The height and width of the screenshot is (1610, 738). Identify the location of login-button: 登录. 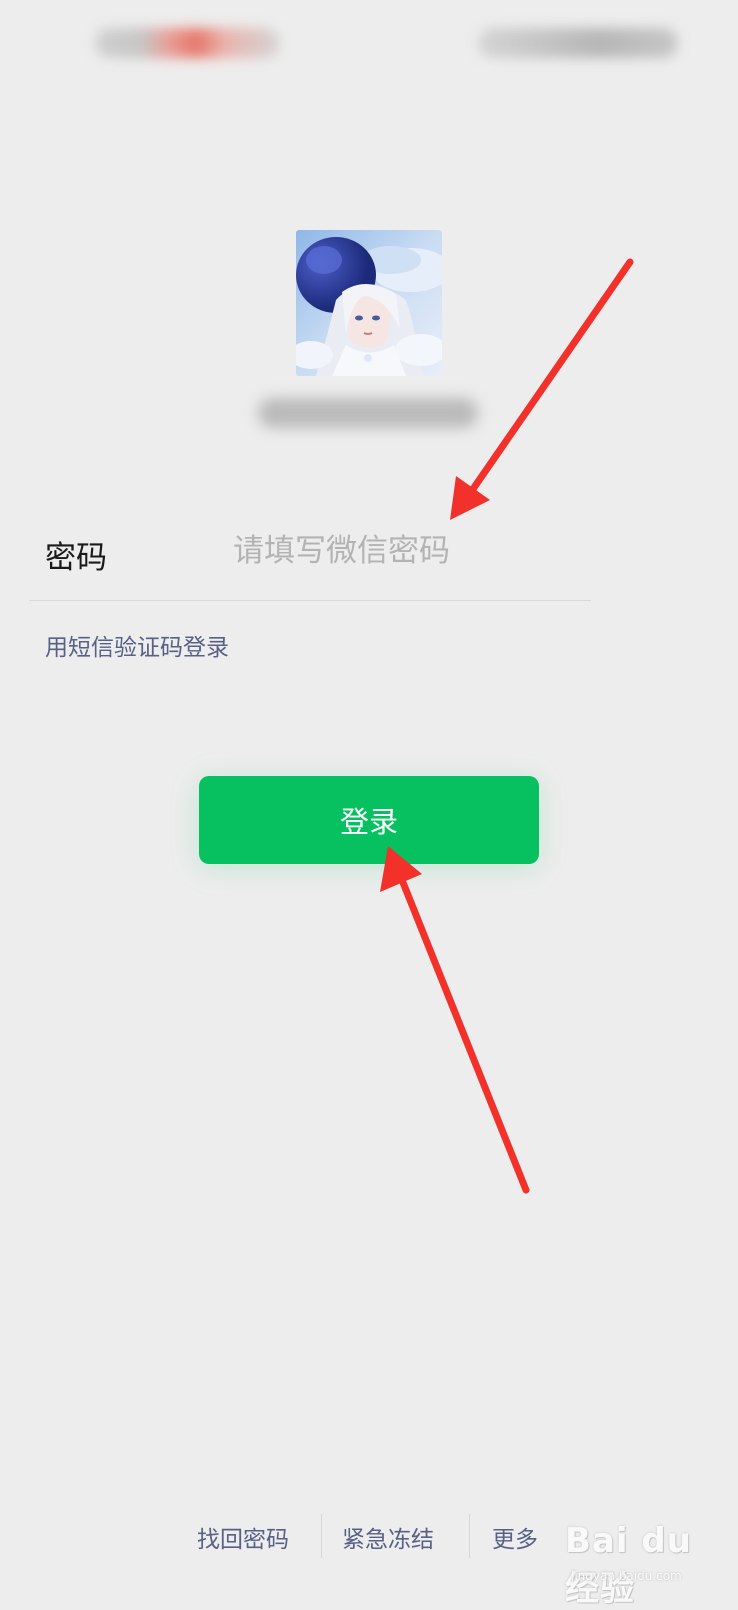
(369, 820).